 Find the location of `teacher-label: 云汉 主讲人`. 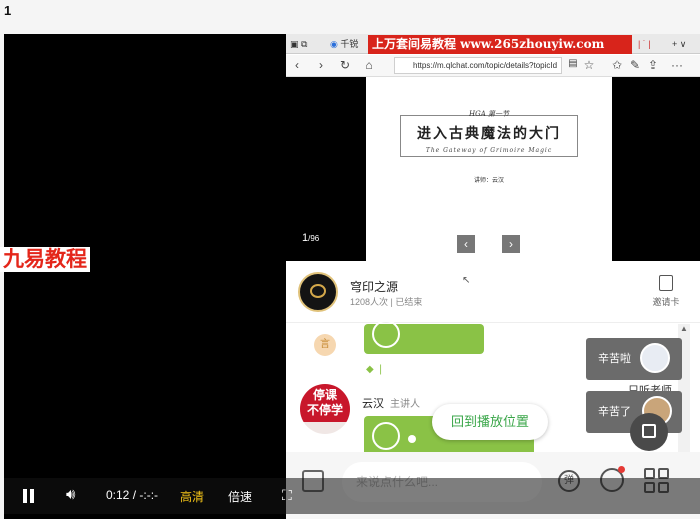

teacher-label: 云汉 主讲人 is located at coordinates (391, 403).